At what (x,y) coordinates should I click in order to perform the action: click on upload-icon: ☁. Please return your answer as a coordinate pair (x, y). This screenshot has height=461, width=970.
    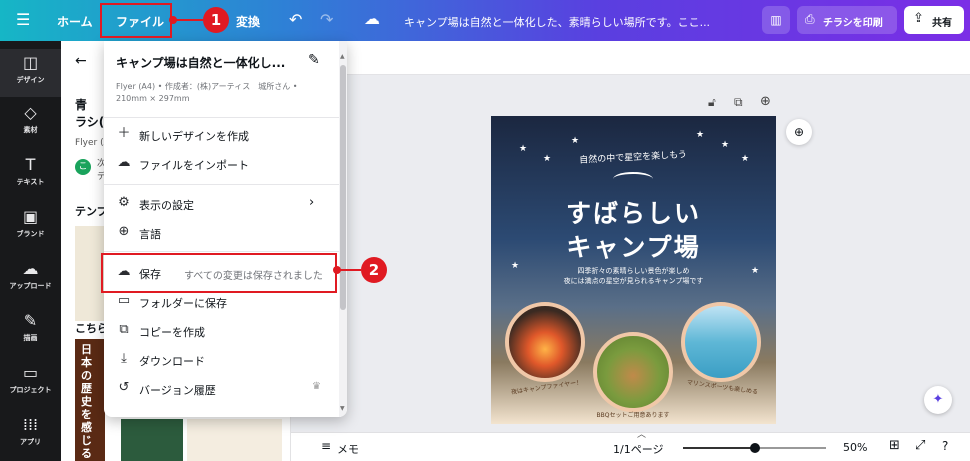
    Looking at the image, I should click on (30, 268).